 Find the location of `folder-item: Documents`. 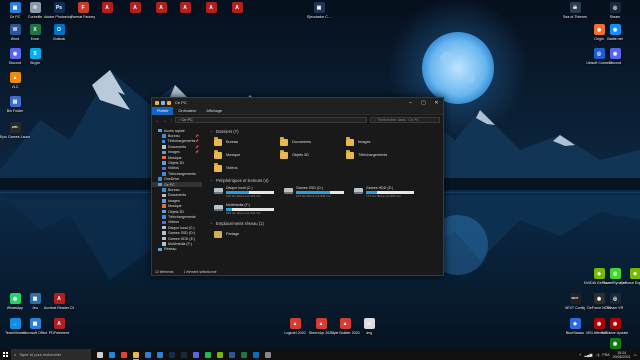

folder-item: Documents is located at coordinates (313, 142).